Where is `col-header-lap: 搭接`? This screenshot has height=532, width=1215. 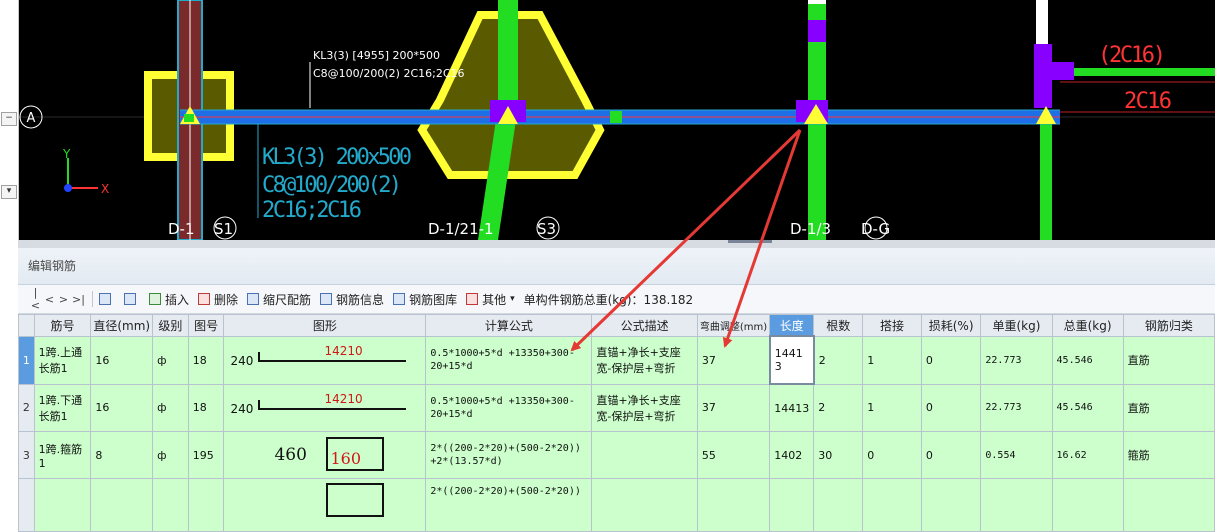
col-header-lap: 搭接 is located at coordinates (892, 325).